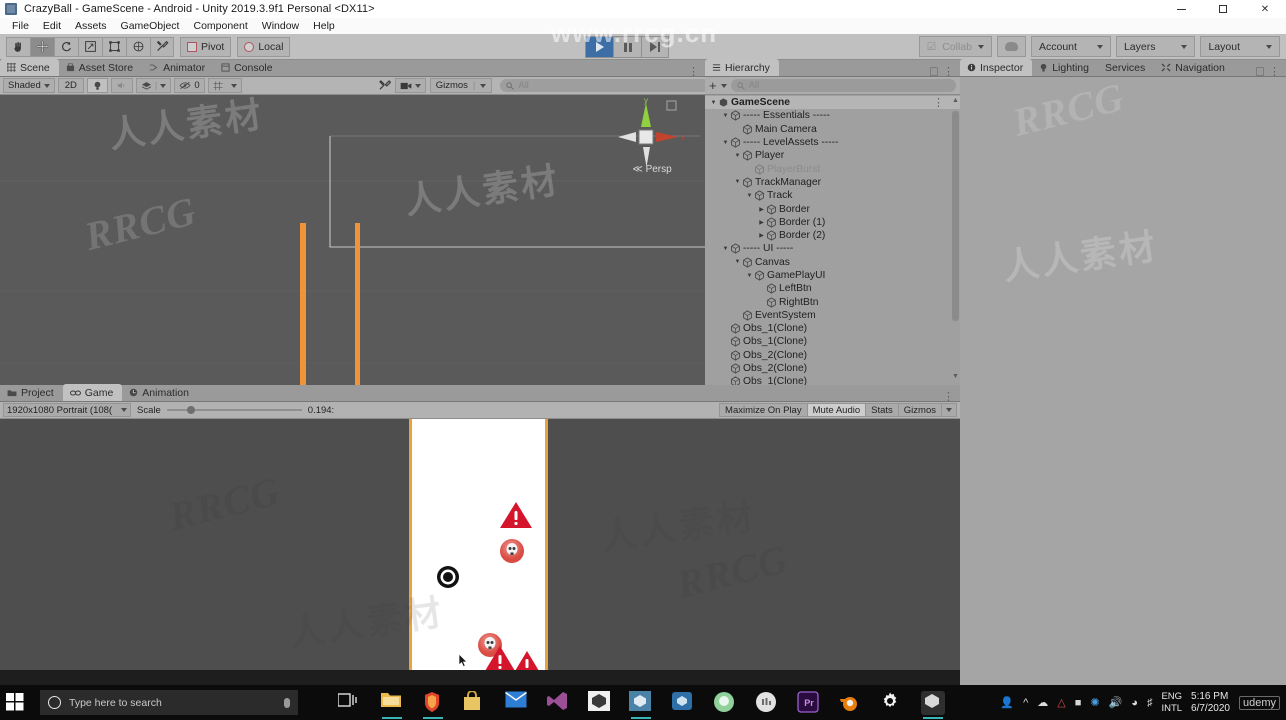  Describe the element at coordinates (832, 288) in the screenshot. I see `hierarchy-item: LeftBtn` at that location.